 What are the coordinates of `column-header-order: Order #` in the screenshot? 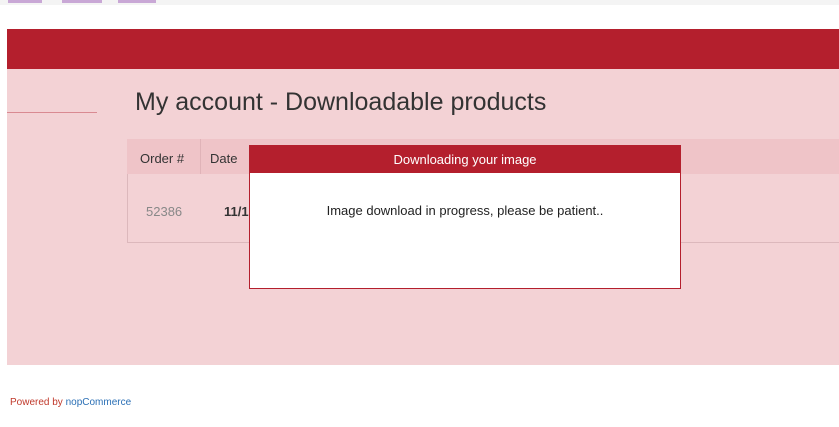 It's located at (162, 158).